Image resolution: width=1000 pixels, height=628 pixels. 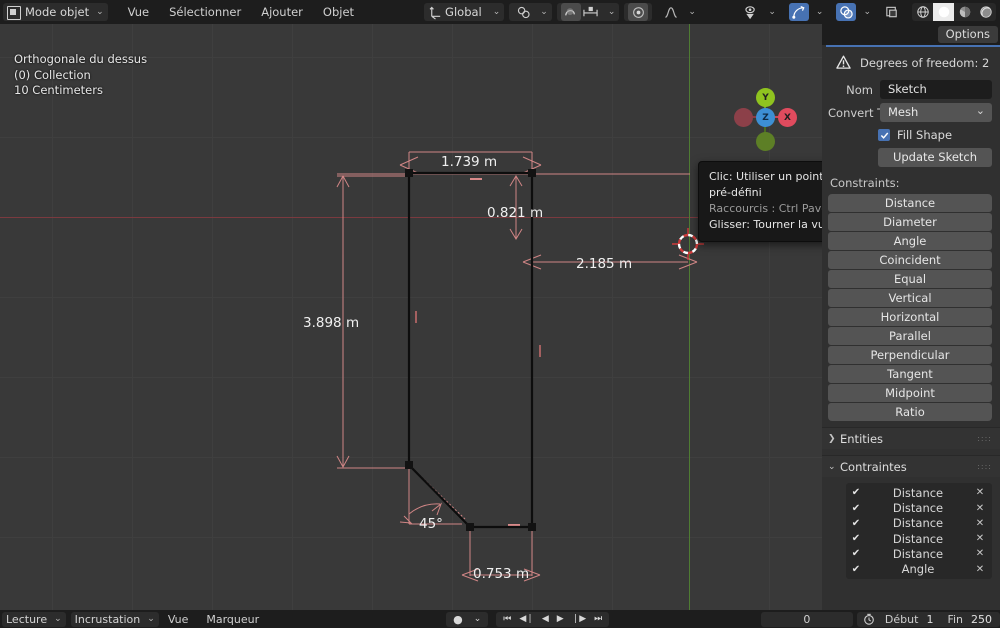 What do you see at coordinates (604, 264) in the screenshot?
I see `dim-right-offset-width: 2.185 m` at bounding box center [604, 264].